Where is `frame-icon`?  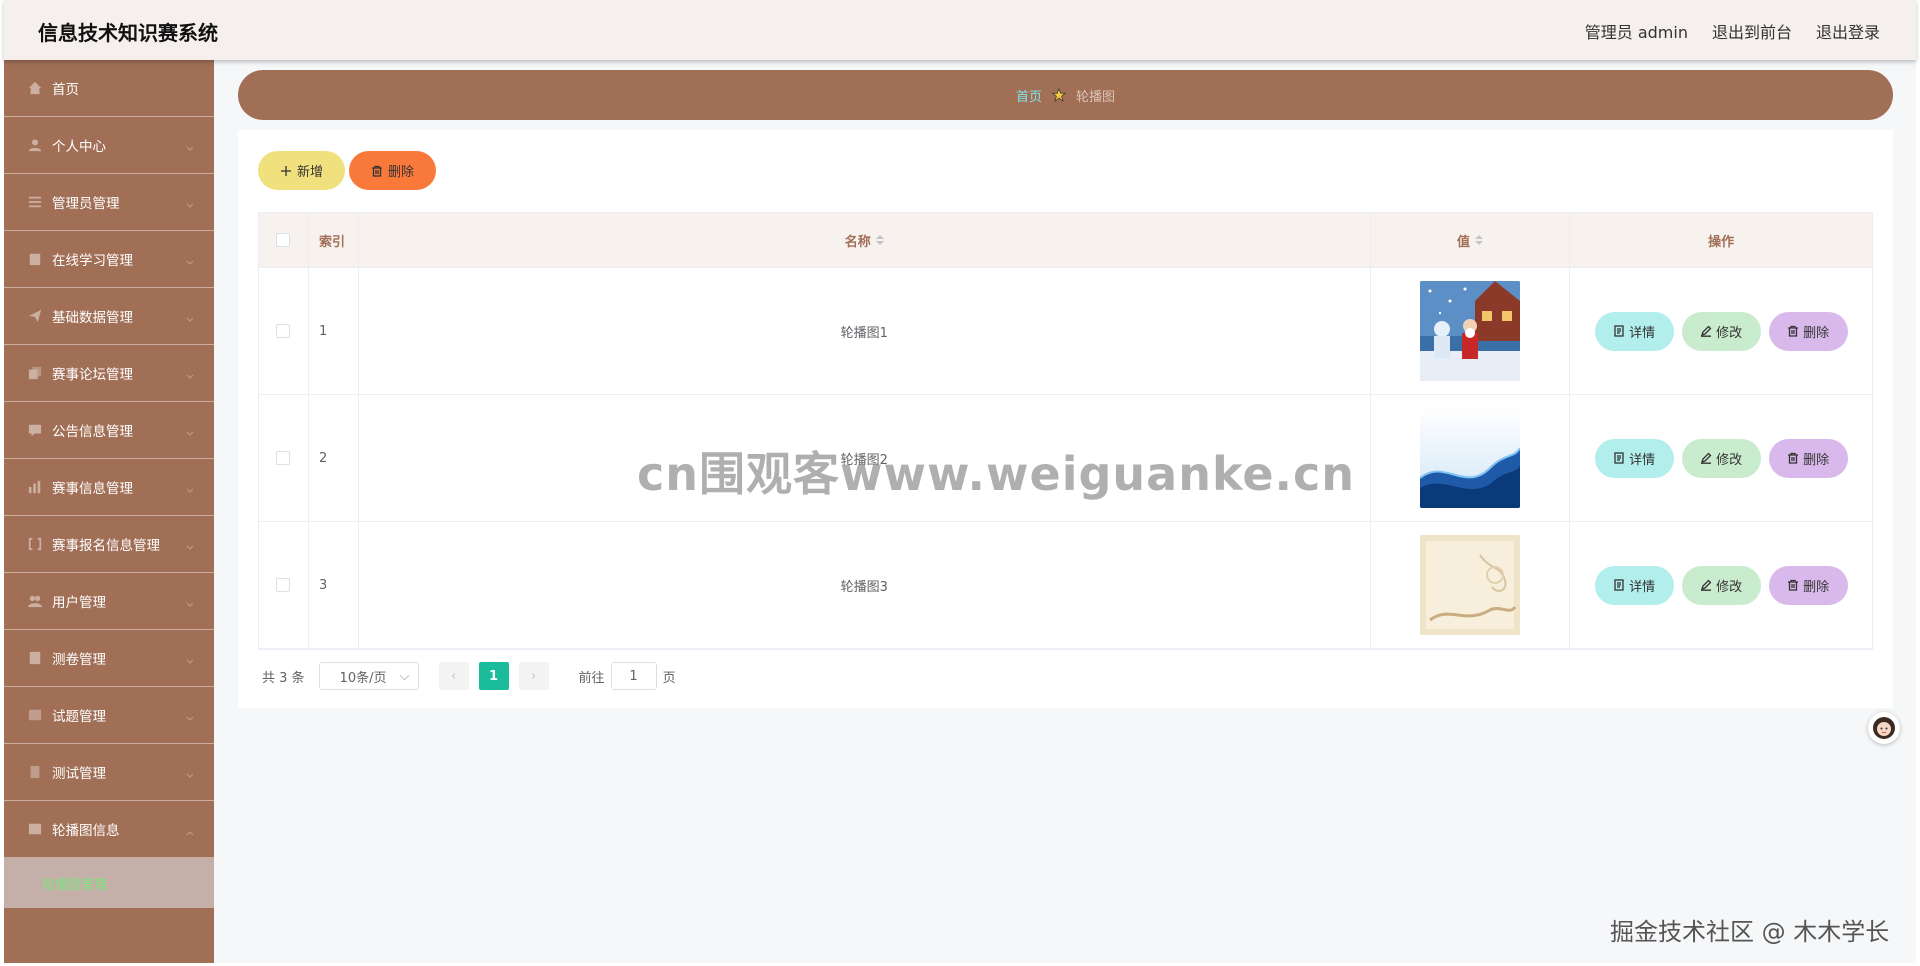 frame-icon is located at coordinates (35, 544).